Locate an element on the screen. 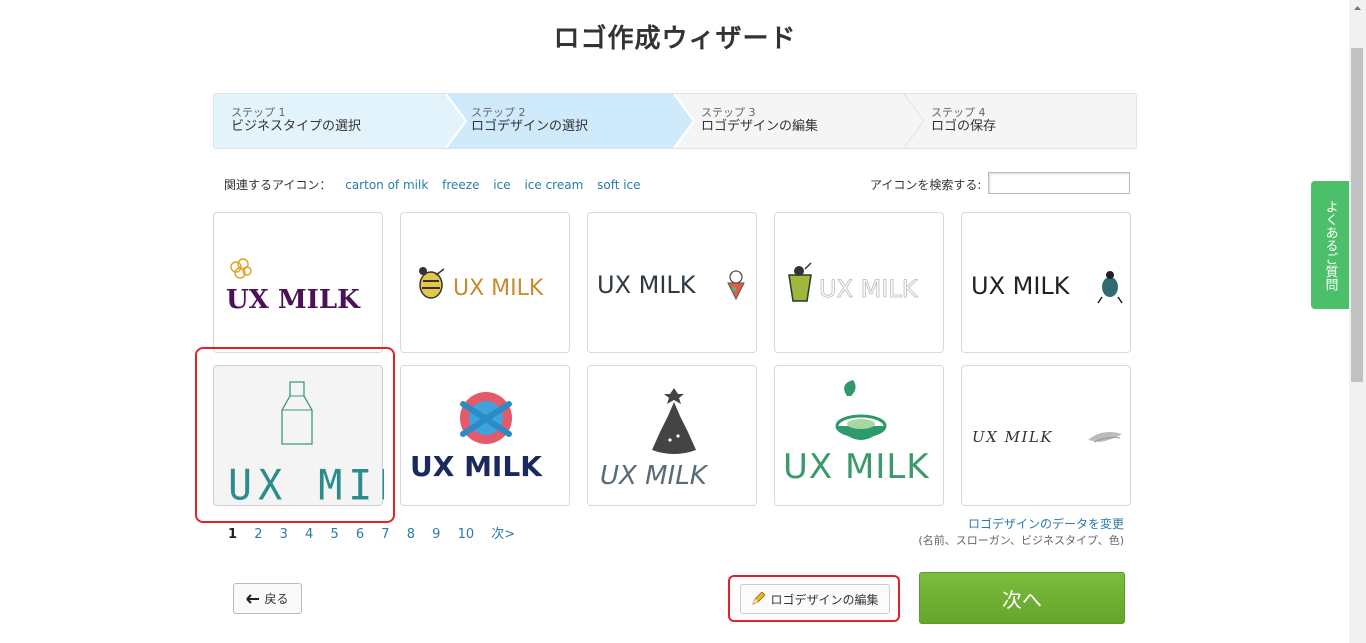 This screenshot has width=1366, height=643. logo-option-5: UX MILK is located at coordinates (1046, 282).